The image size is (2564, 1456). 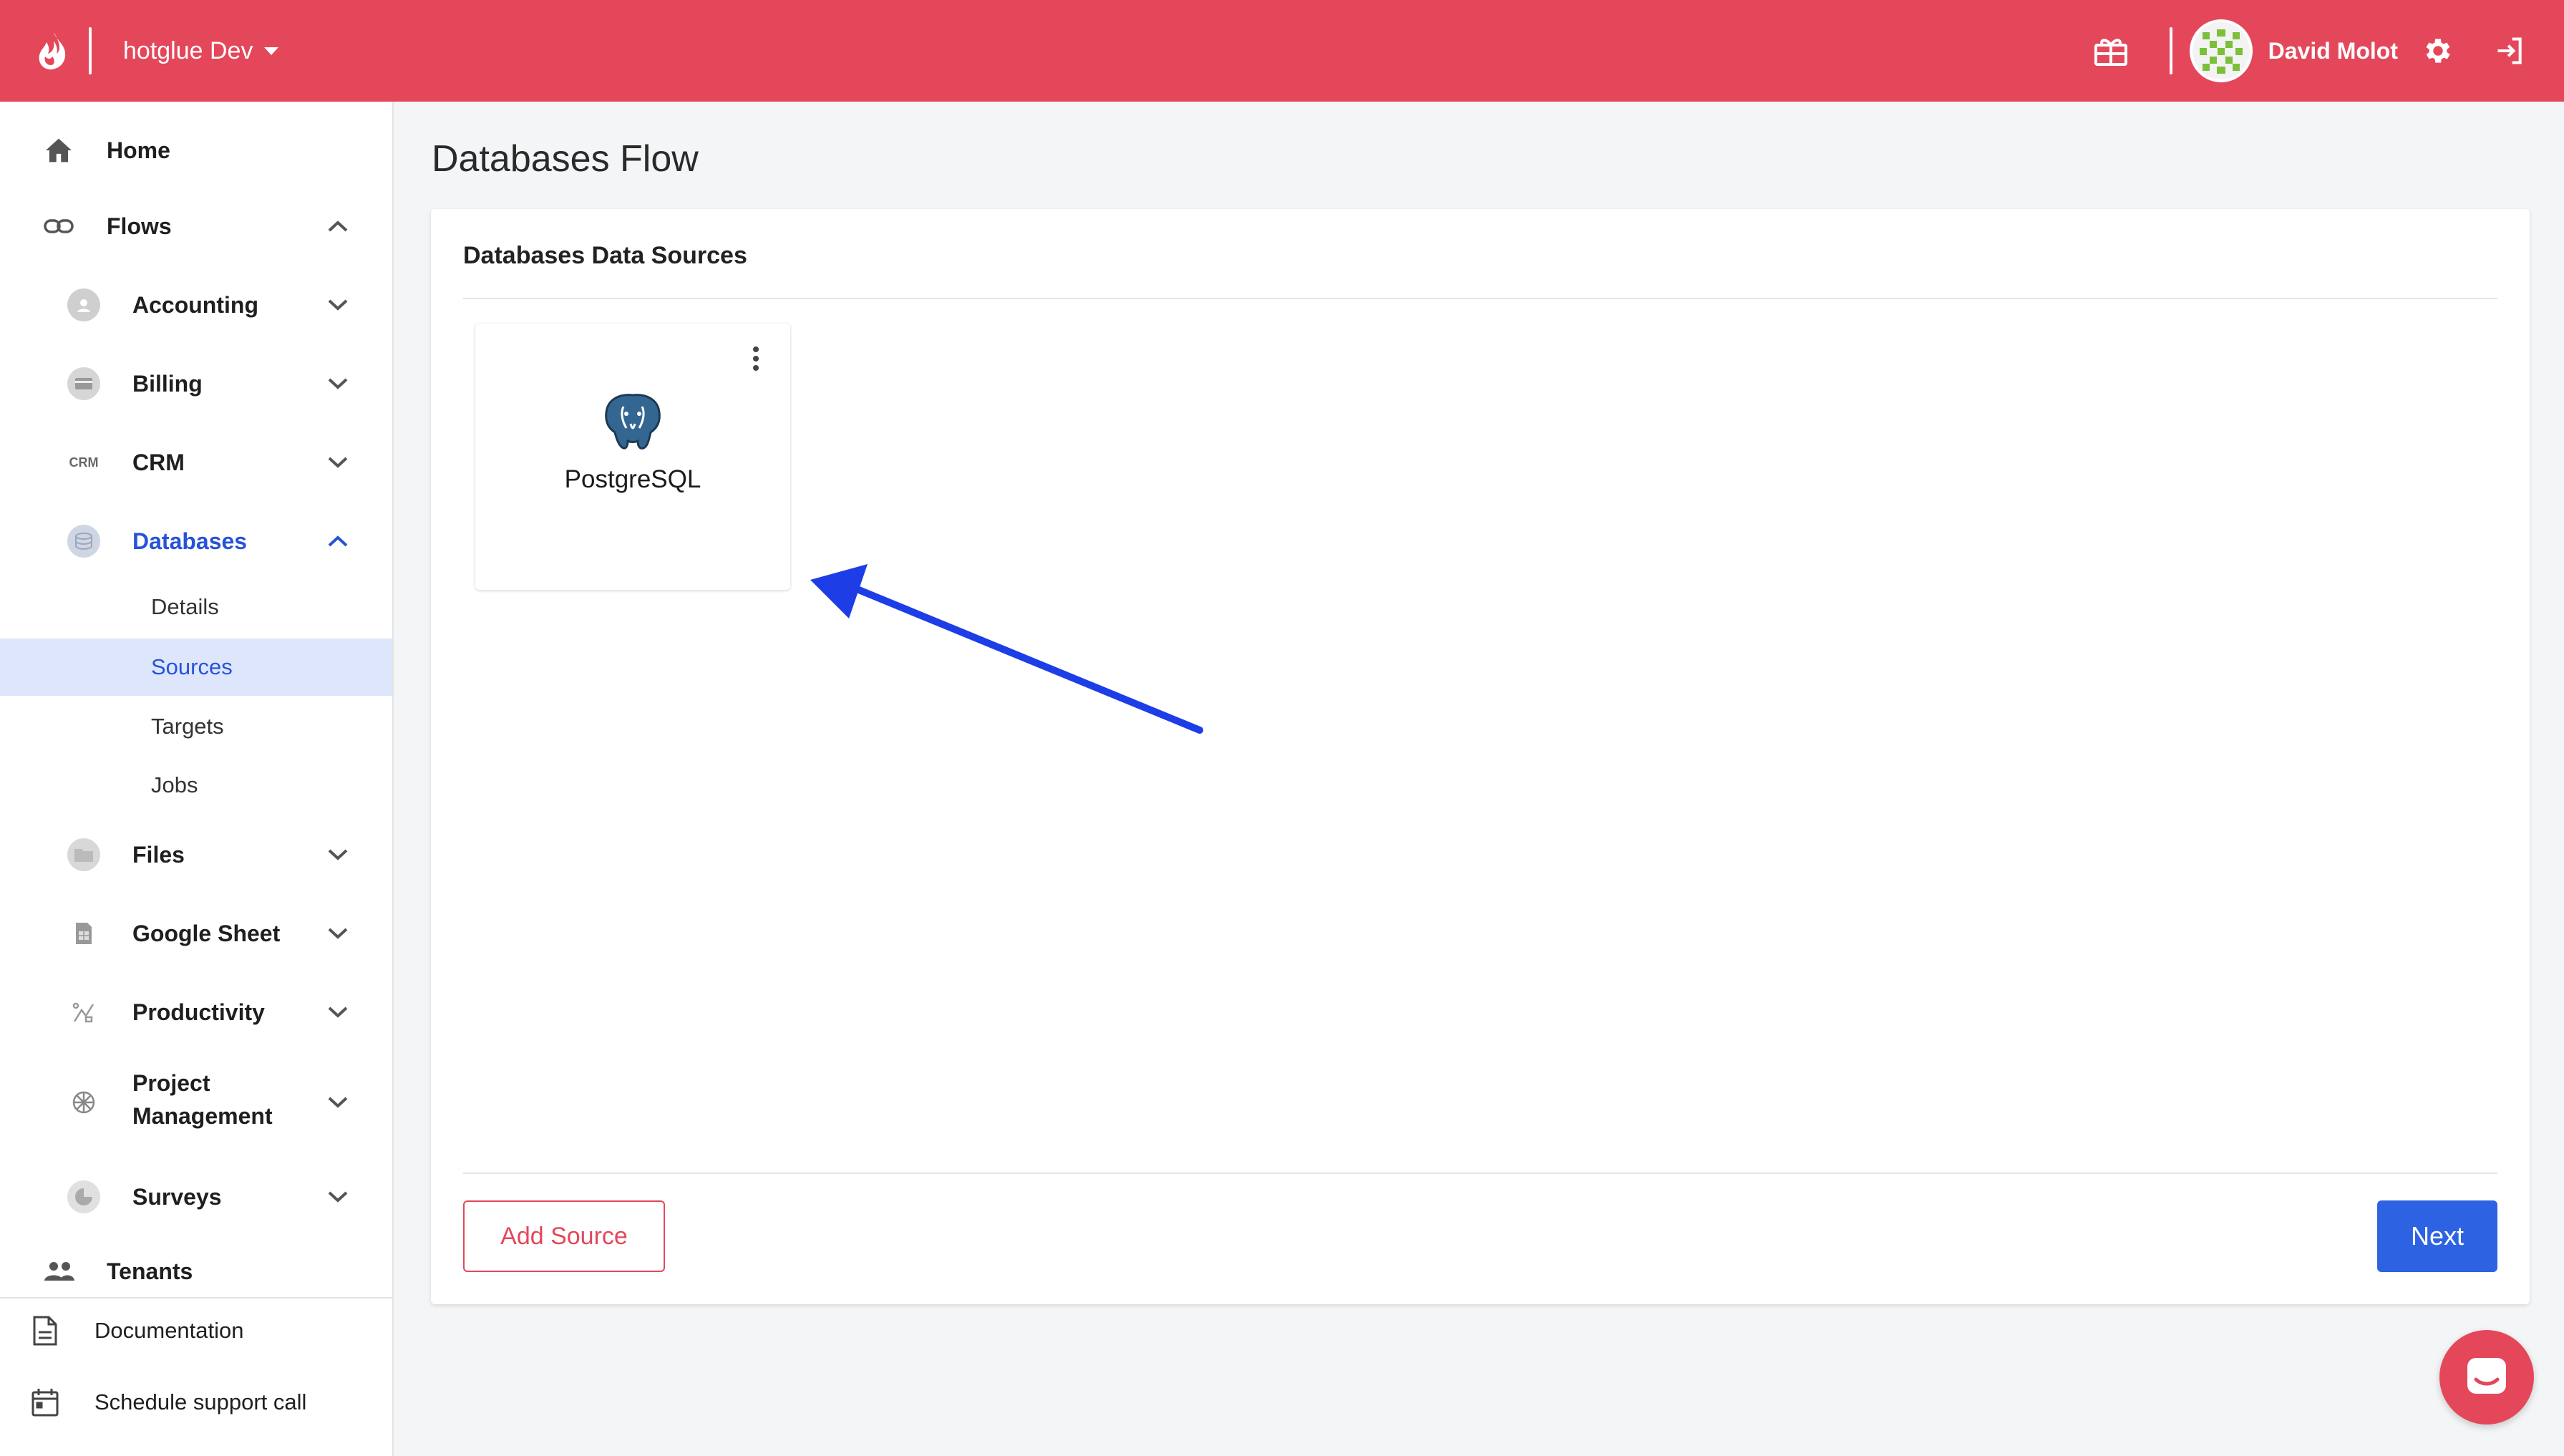 What do you see at coordinates (188, 726) in the screenshot?
I see `sidebar-subitem-label: Targets` at bounding box center [188, 726].